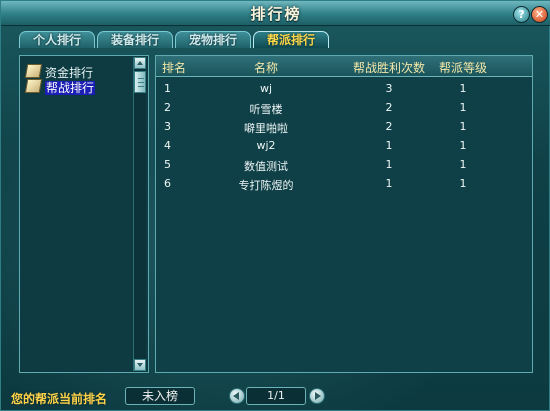  Describe the element at coordinates (167, 183) in the screenshot. I see `cell-rank: 6` at that location.